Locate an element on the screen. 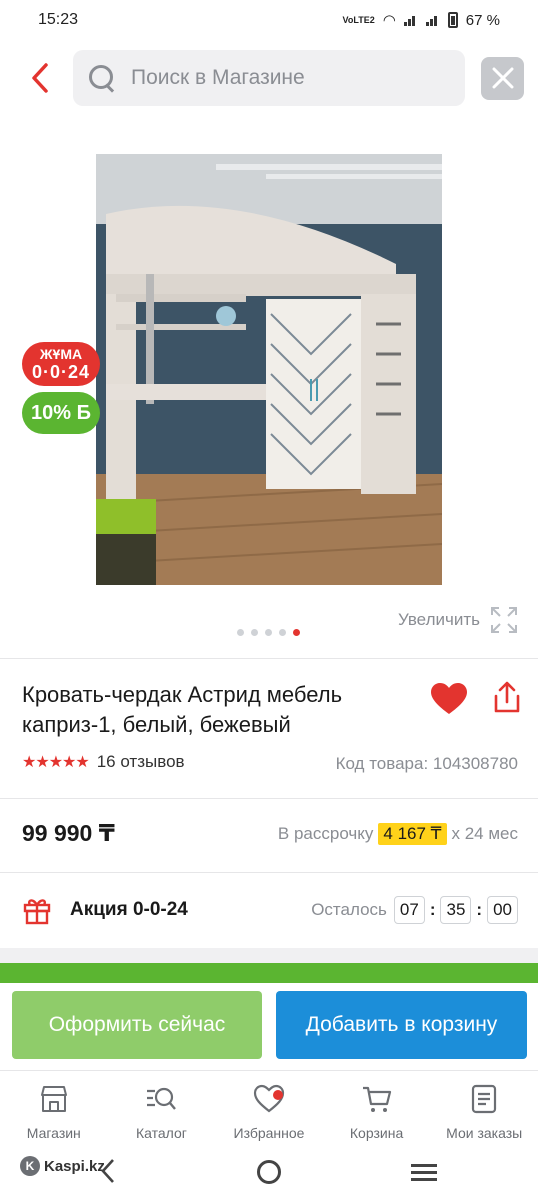 This screenshot has width=538, height=1200. battery-icon is located at coordinates (452, 20).